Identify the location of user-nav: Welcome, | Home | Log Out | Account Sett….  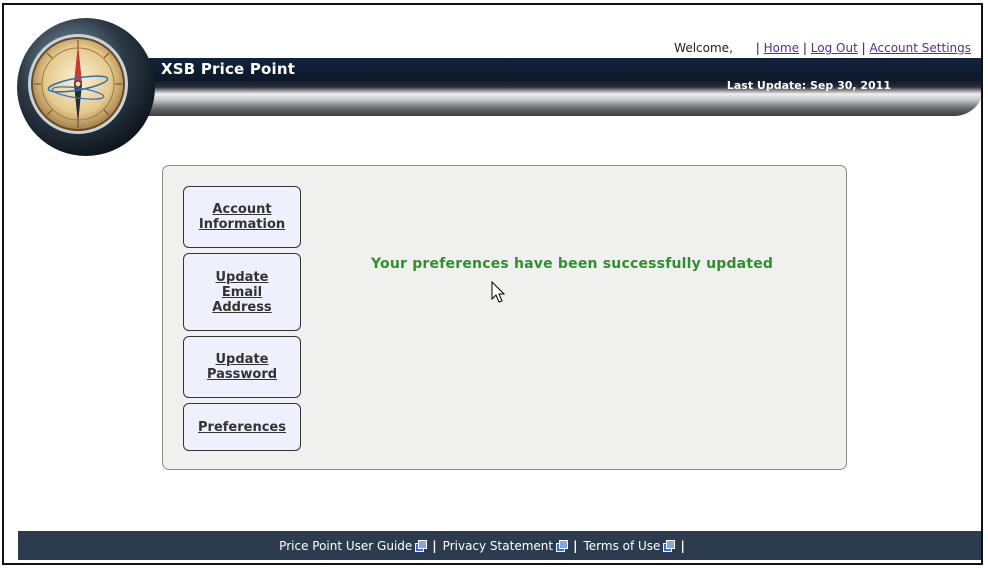
(822, 48).